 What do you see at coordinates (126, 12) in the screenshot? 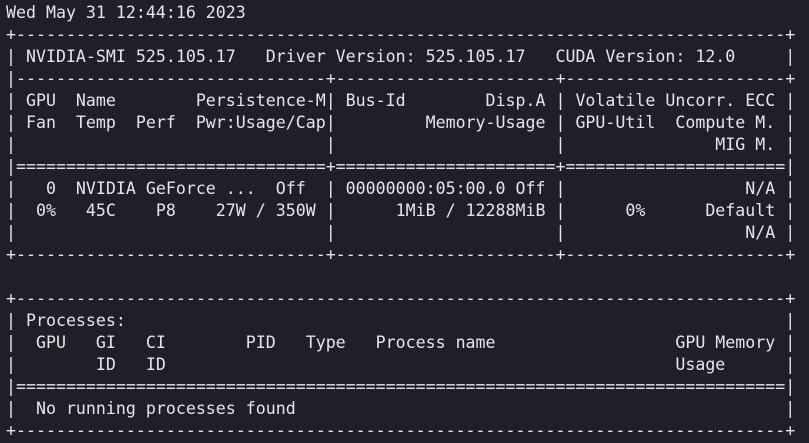
I see `timestamp-line: Wed May 31 12:44:16 2023` at bounding box center [126, 12].